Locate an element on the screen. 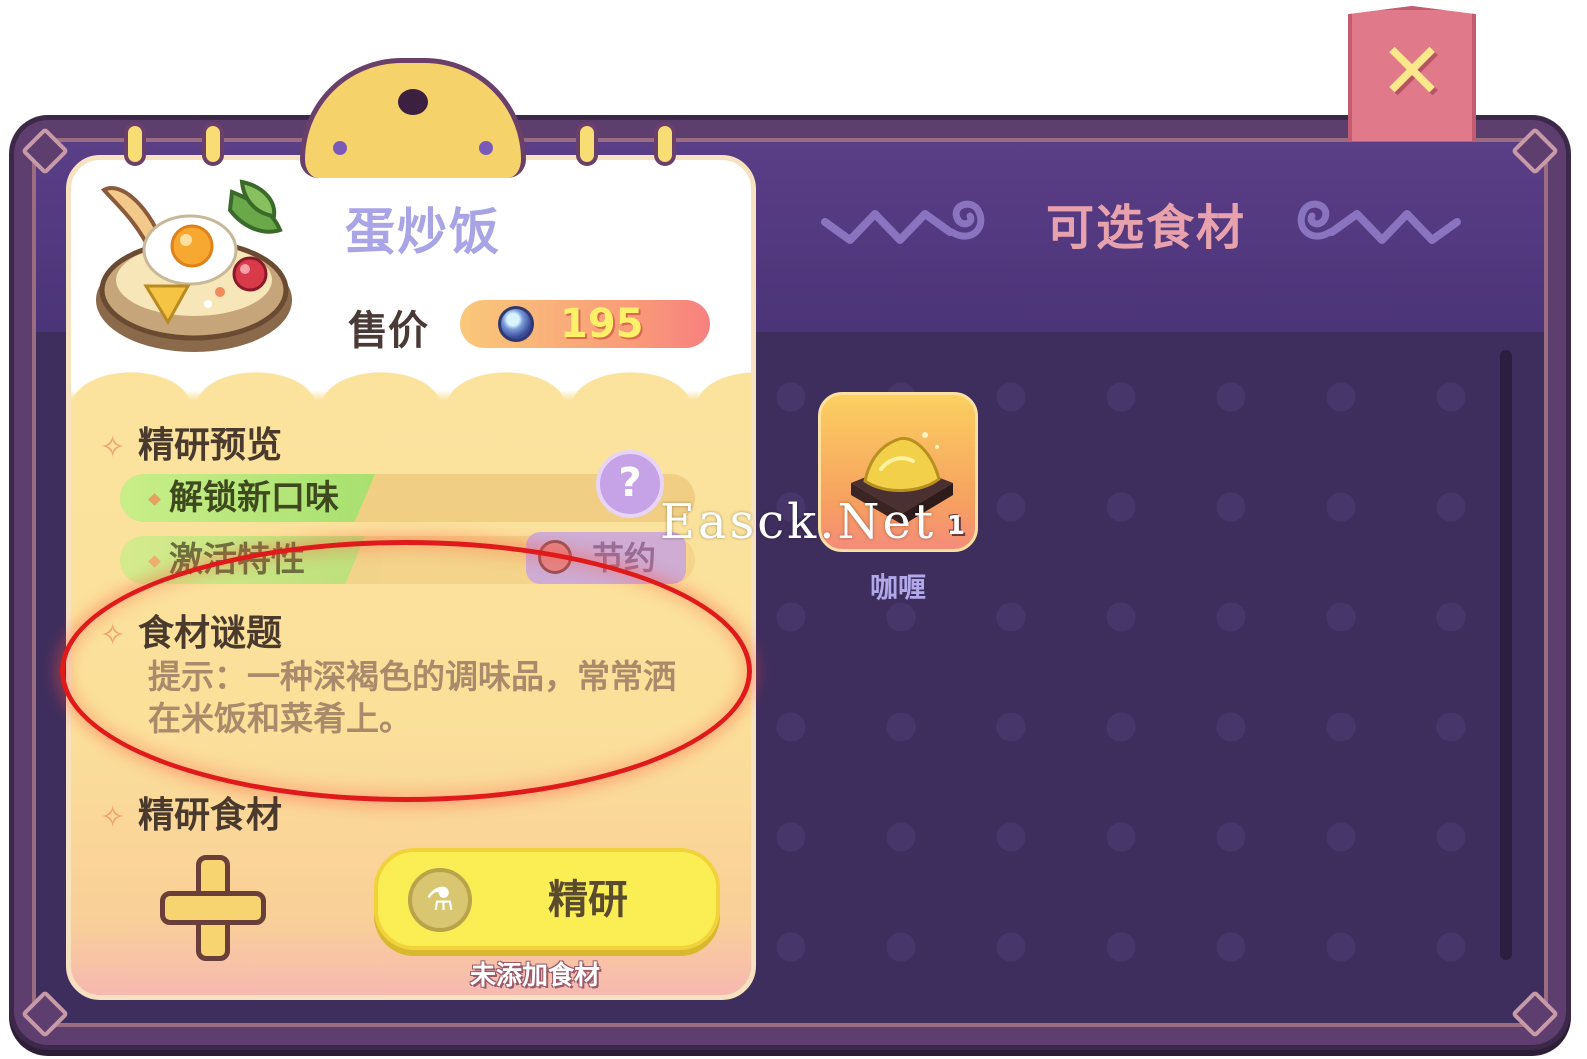 The image size is (1587, 1059). gem-currency-icon is located at coordinates (516, 324).